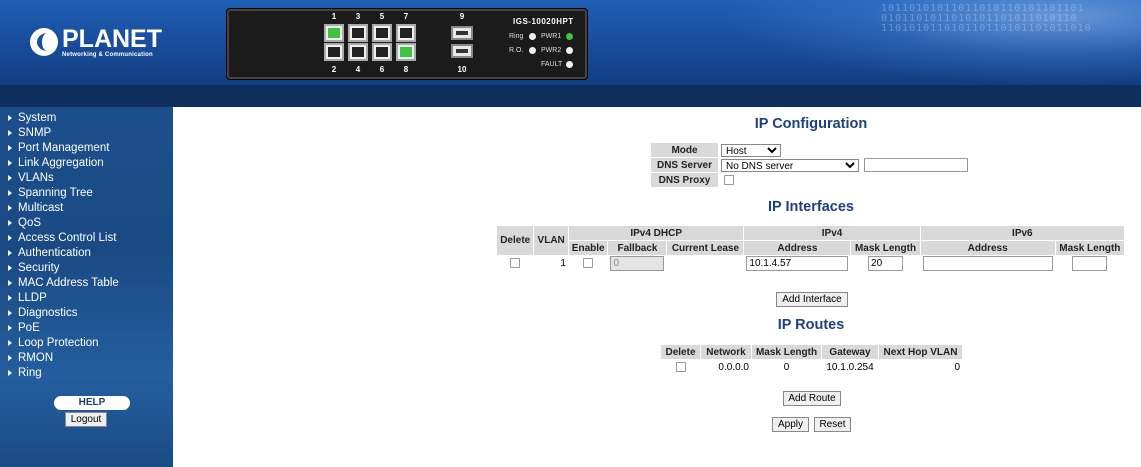 This screenshot has height=467, width=1141. Describe the element at coordinates (382, 69) in the screenshot. I see `port-number: 6` at that location.